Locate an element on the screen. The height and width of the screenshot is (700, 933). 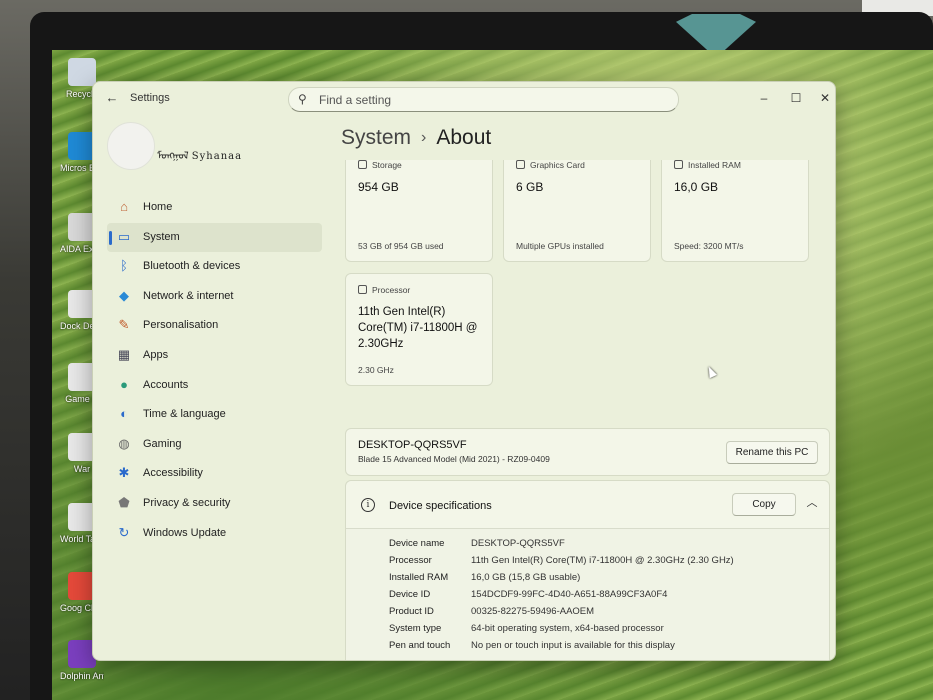
sidebar-item-label: Network & internet is located at coordinates (188, 295).